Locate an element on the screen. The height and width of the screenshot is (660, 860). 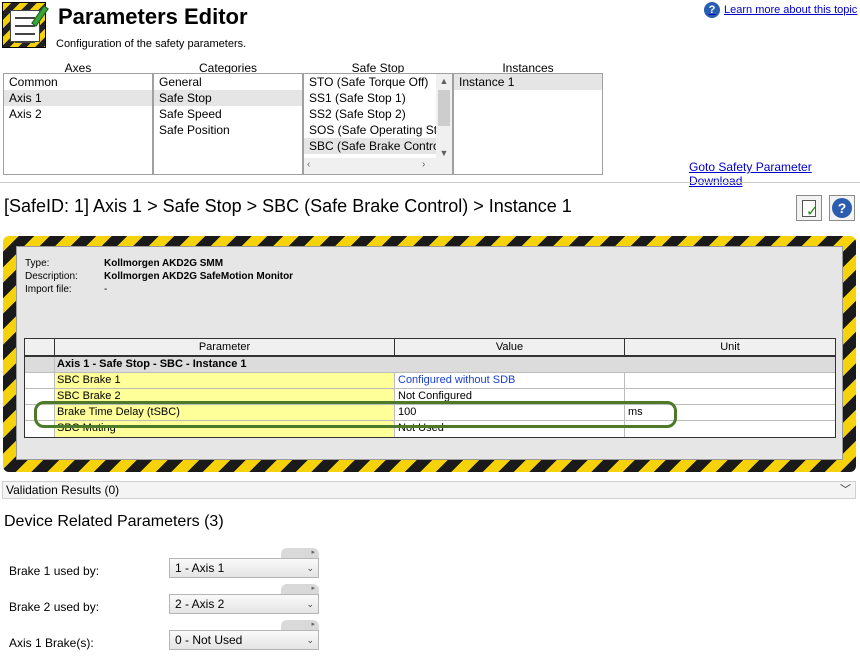
parameter-unit is located at coordinates (730, 380).